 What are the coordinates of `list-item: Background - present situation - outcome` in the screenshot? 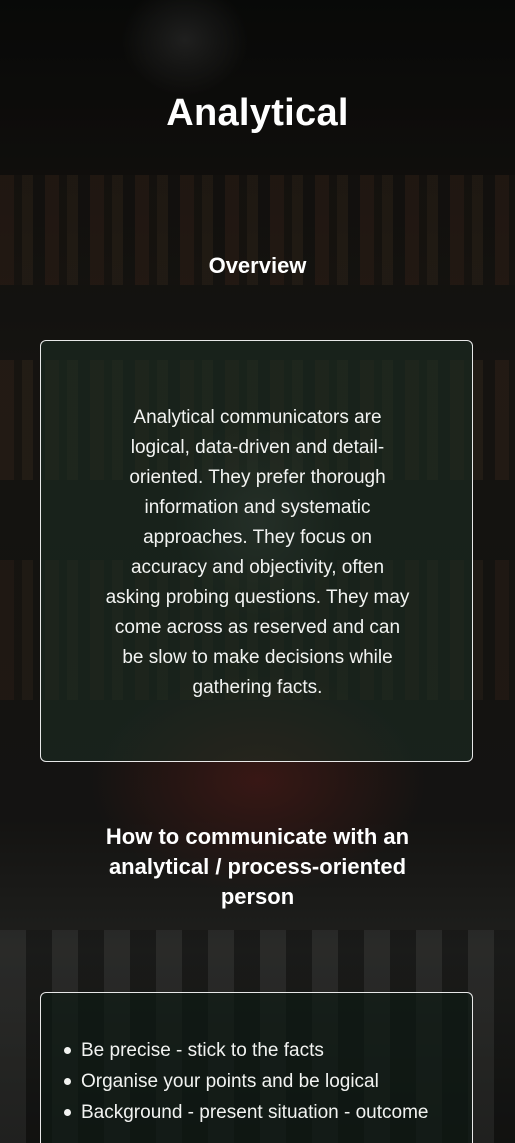 It's located at (252, 1112).